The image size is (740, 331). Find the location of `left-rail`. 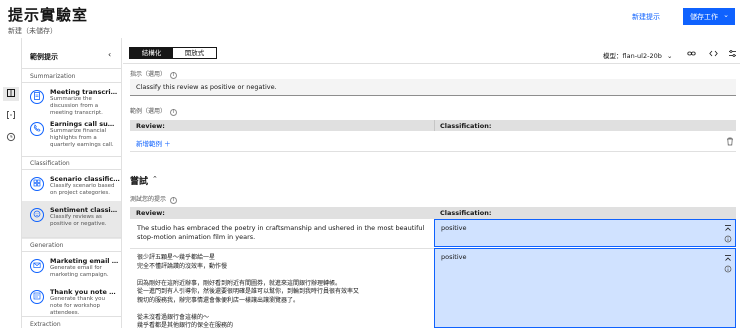

left-rail is located at coordinates (11, 183).